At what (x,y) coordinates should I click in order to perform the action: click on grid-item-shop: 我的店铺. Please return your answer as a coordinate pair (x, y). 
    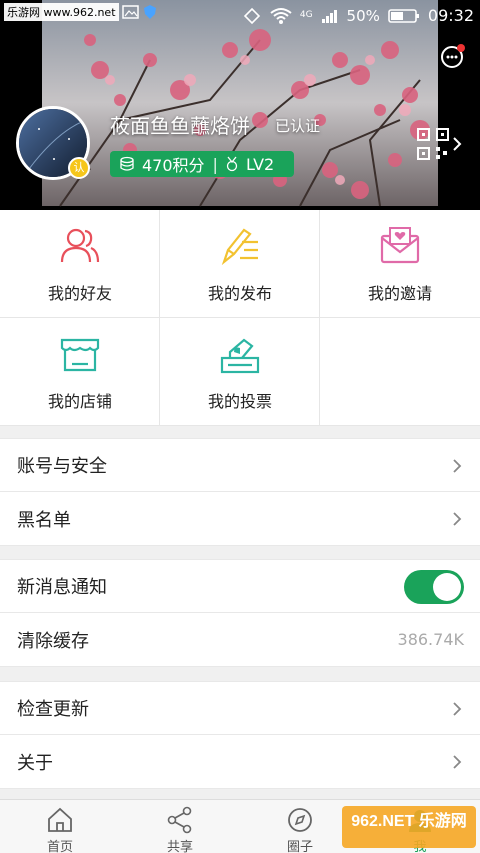
    Looking at the image, I should click on (80, 372).